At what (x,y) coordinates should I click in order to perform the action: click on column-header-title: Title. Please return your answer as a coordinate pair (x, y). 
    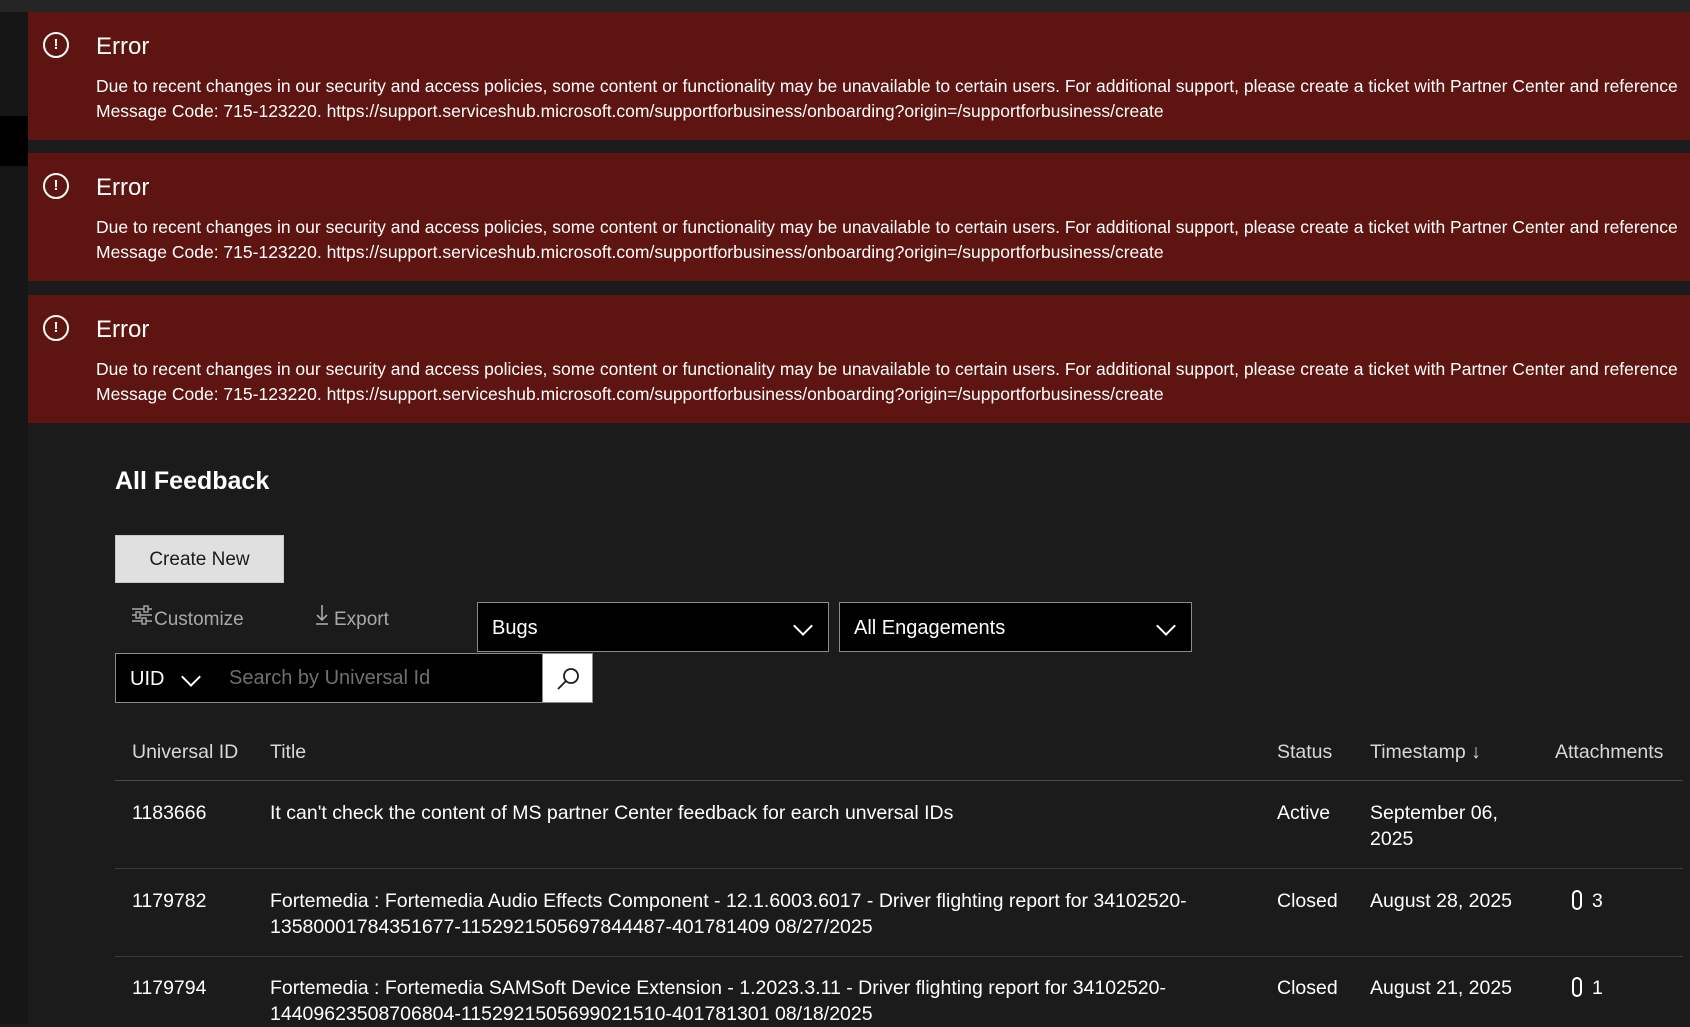
    Looking at the image, I should click on (288, 752).